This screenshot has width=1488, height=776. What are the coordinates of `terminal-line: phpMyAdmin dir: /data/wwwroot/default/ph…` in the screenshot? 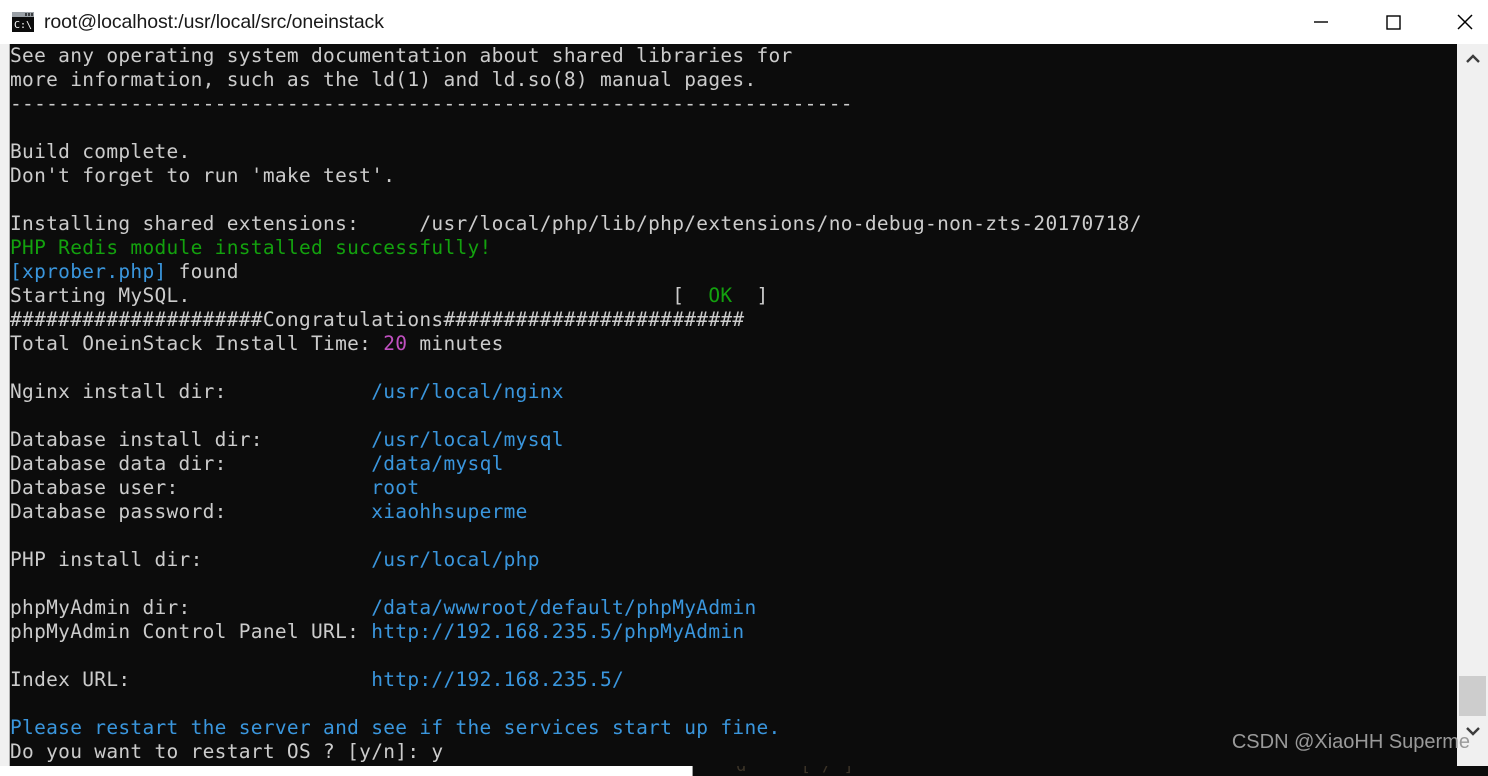 It's located at (725, 608).